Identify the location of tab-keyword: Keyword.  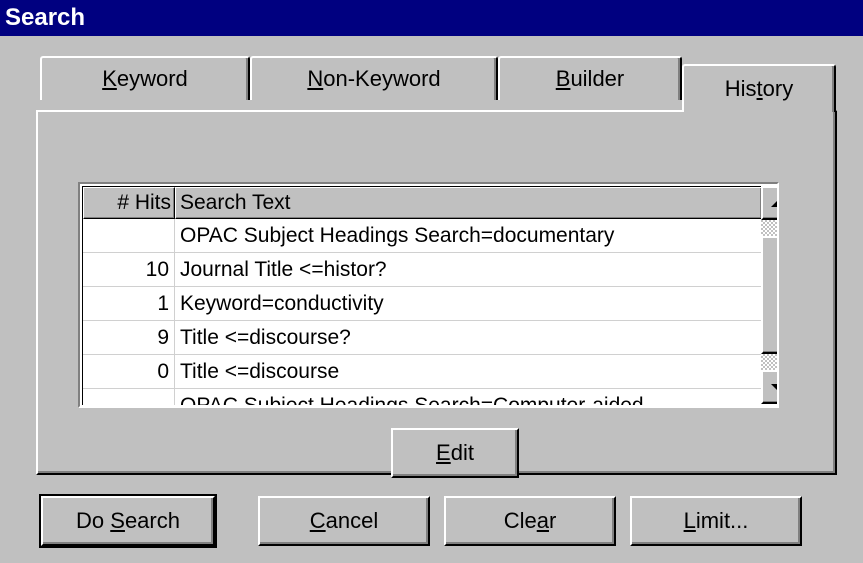
(145, 78).